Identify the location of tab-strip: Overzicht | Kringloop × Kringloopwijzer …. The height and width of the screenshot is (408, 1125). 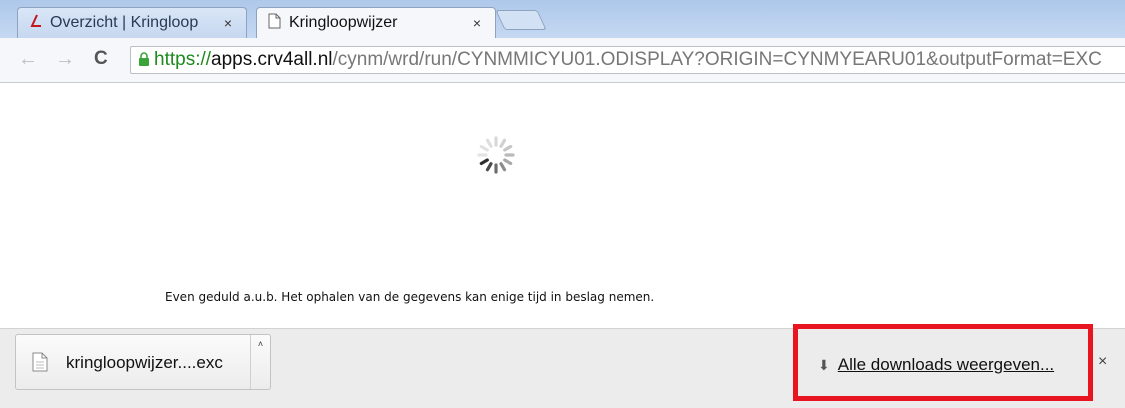
(562, 19).